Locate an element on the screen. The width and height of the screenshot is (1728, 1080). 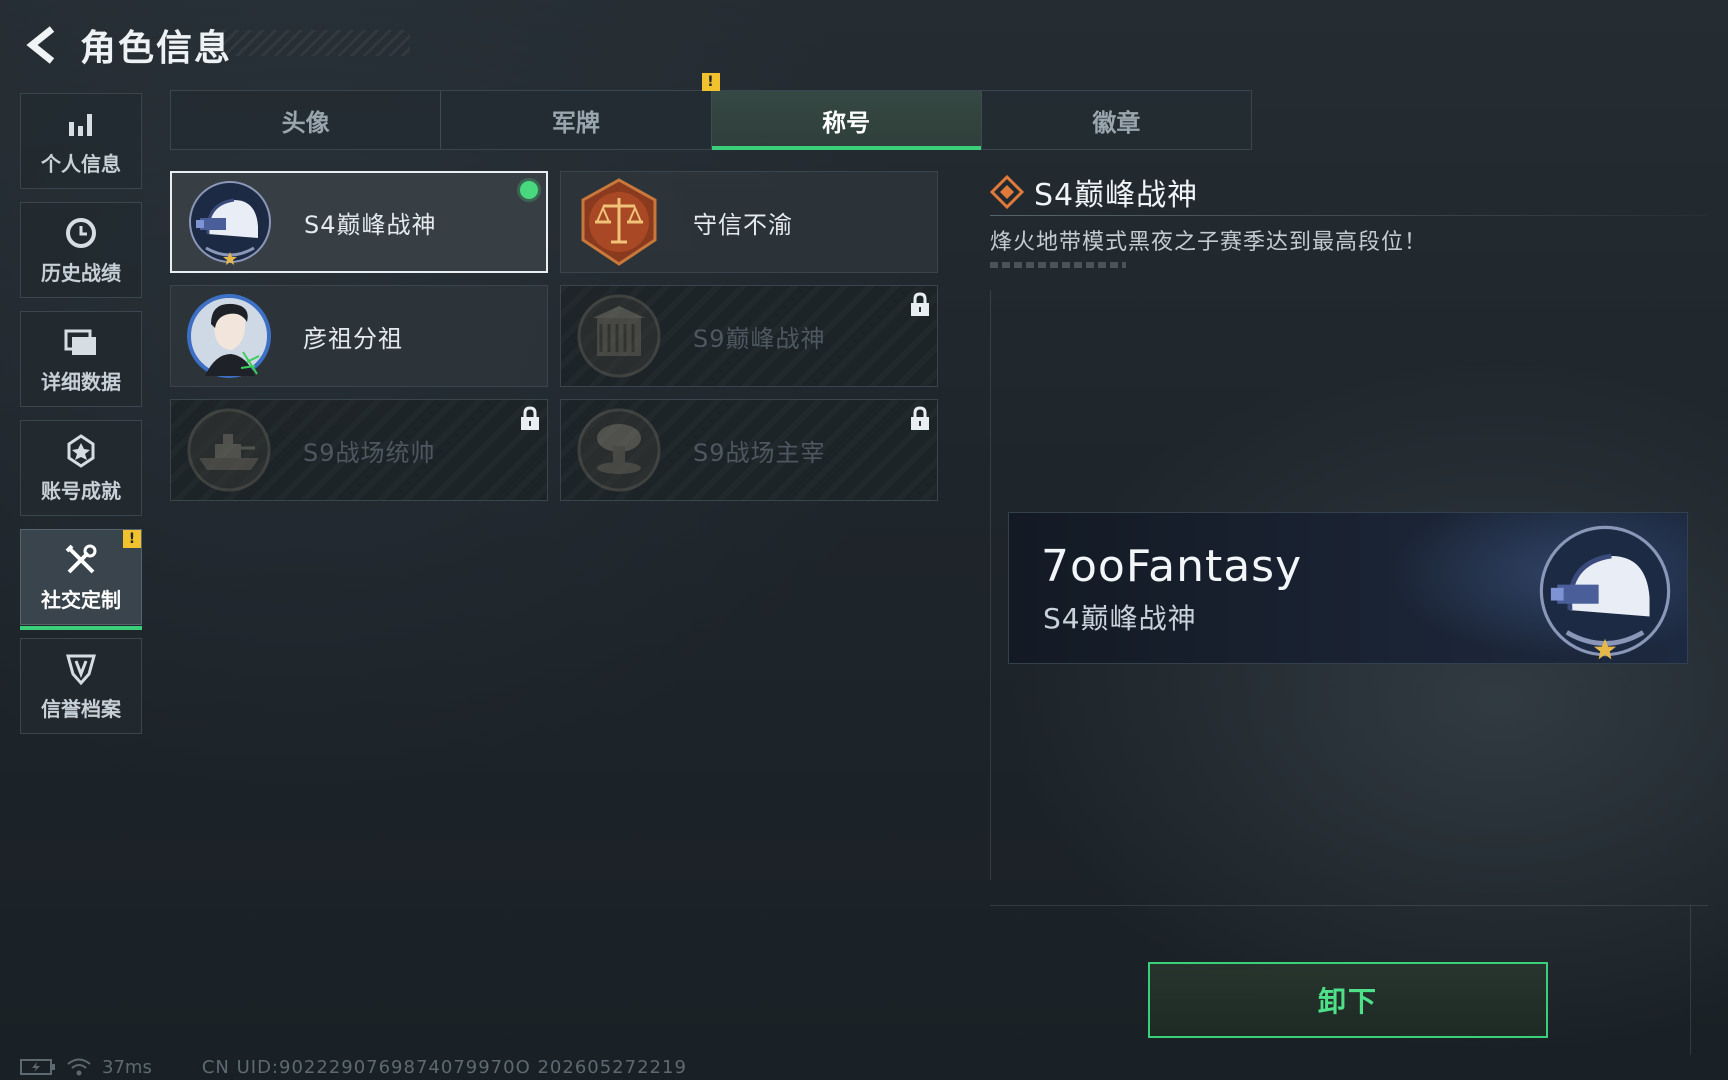
detail-divider is located at coordinates (1349, 215).